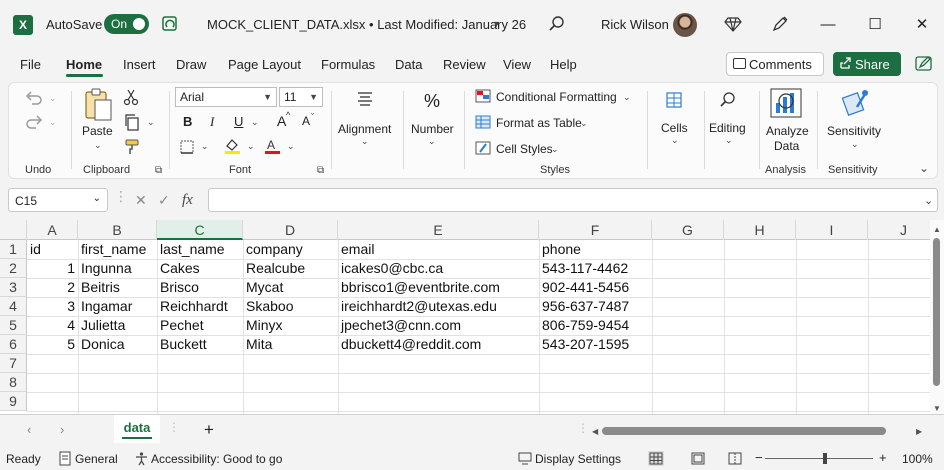  What do you see at coordinates (365, 99) in the screenshot?
I see `alignment-icon` at bounding box center [365, 99].